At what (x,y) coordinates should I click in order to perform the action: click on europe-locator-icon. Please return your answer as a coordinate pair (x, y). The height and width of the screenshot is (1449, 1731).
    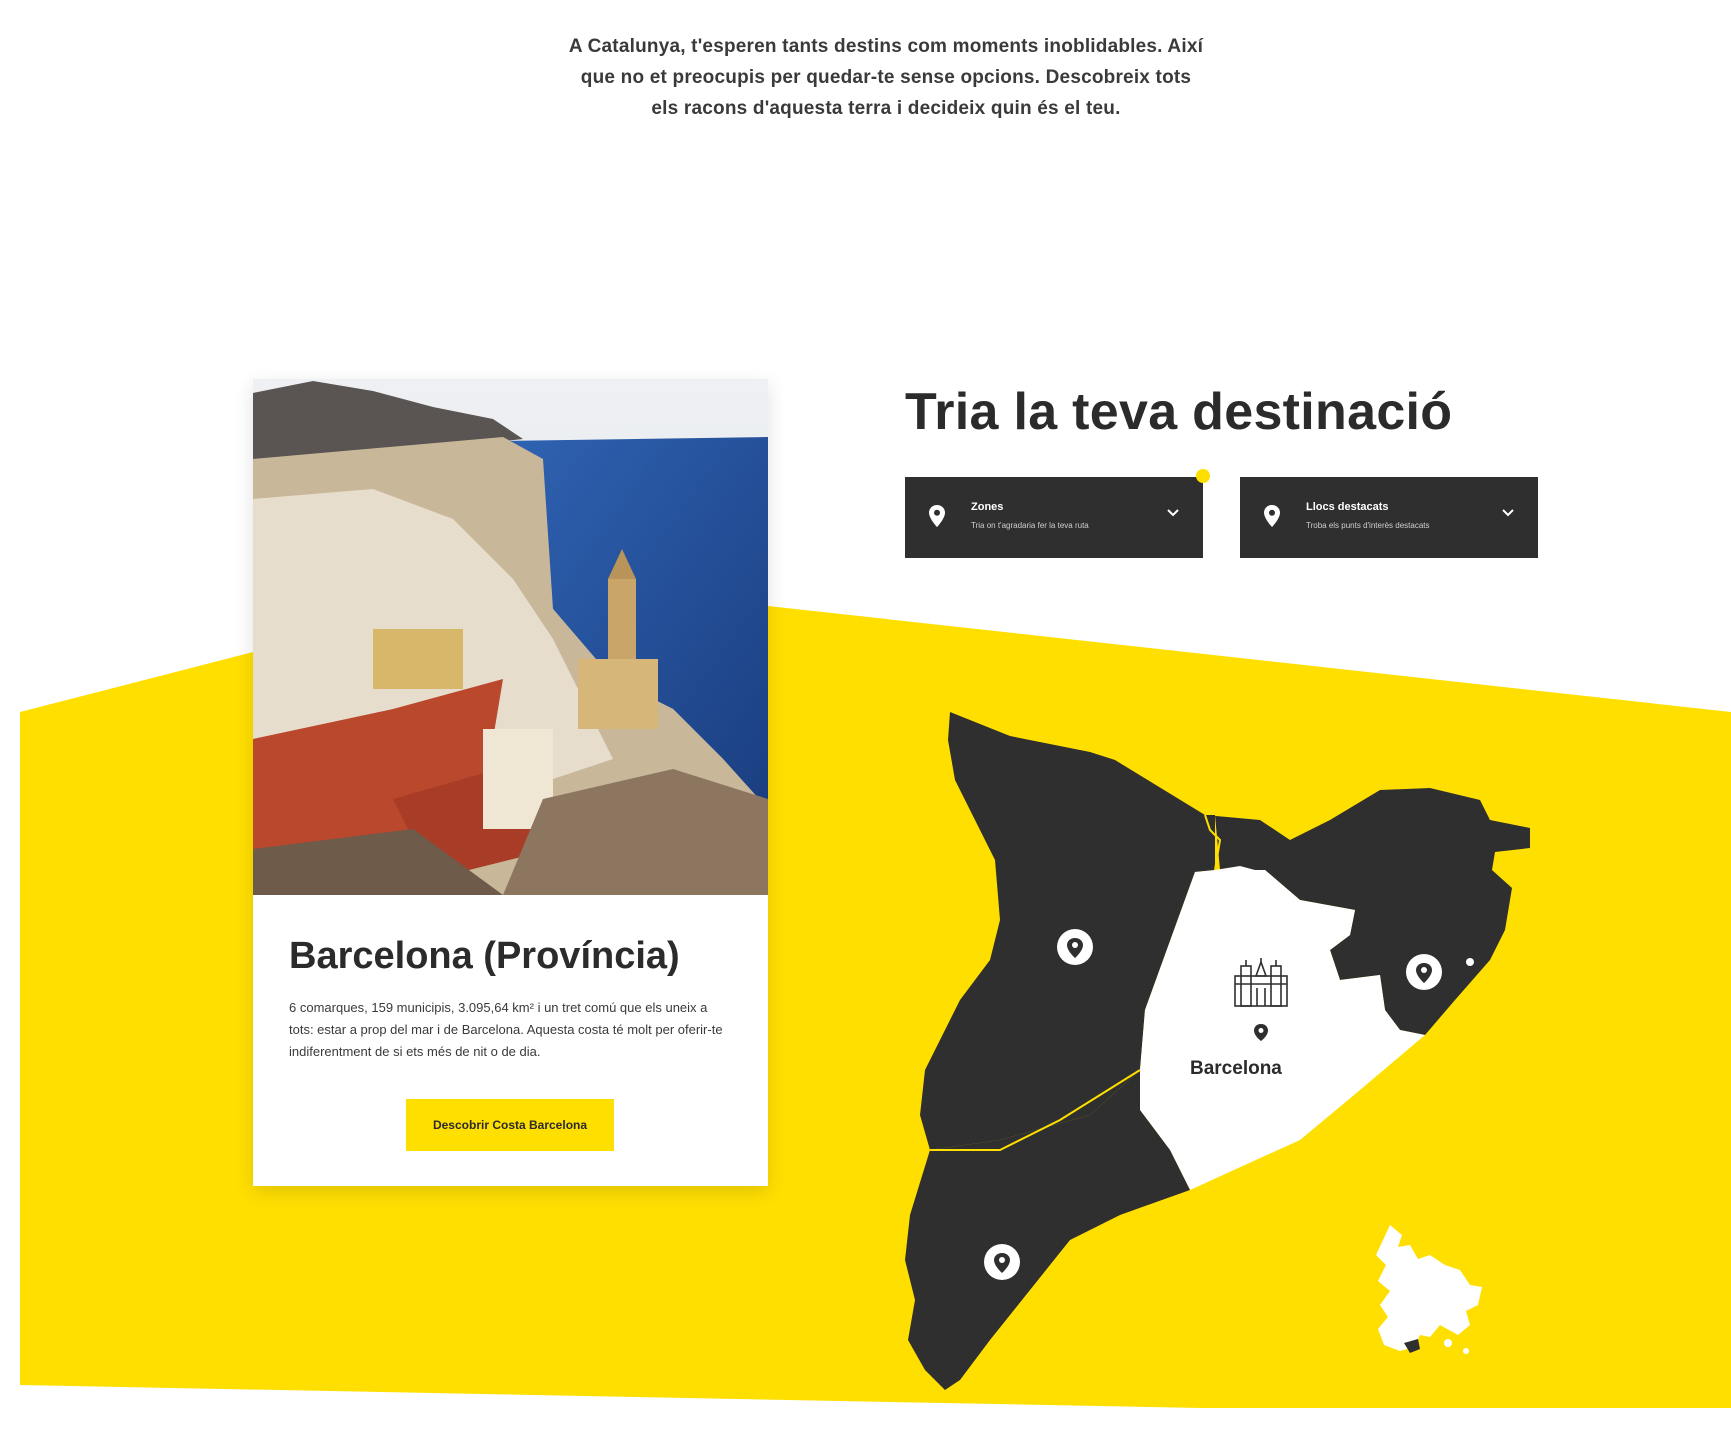
    Looking at the image, I should click on (1429, 1289).